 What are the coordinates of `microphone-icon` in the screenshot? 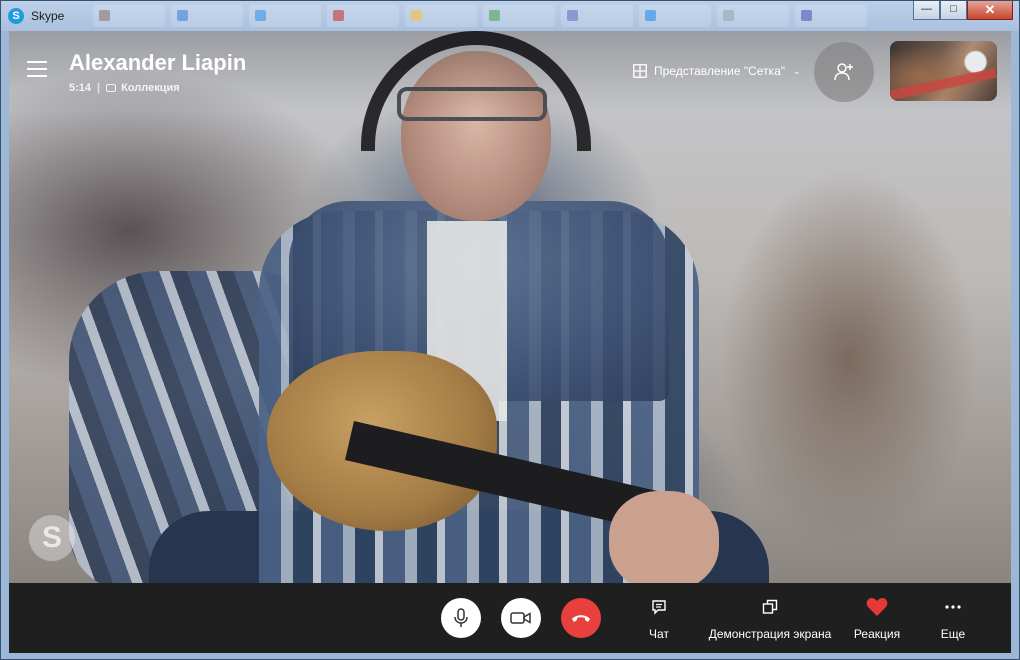 It's located at (461, 617).